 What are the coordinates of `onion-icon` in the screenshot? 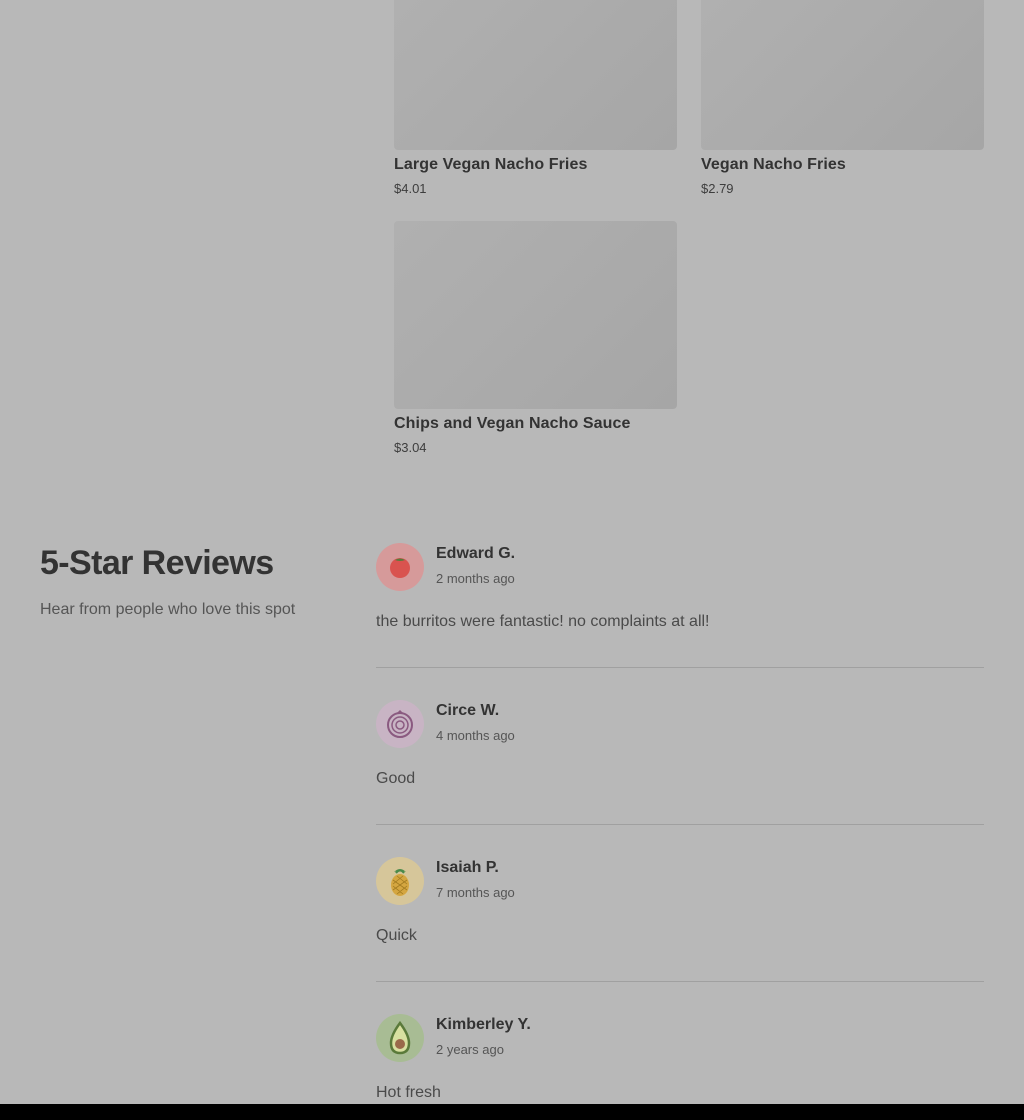 It's located at (400, 723).